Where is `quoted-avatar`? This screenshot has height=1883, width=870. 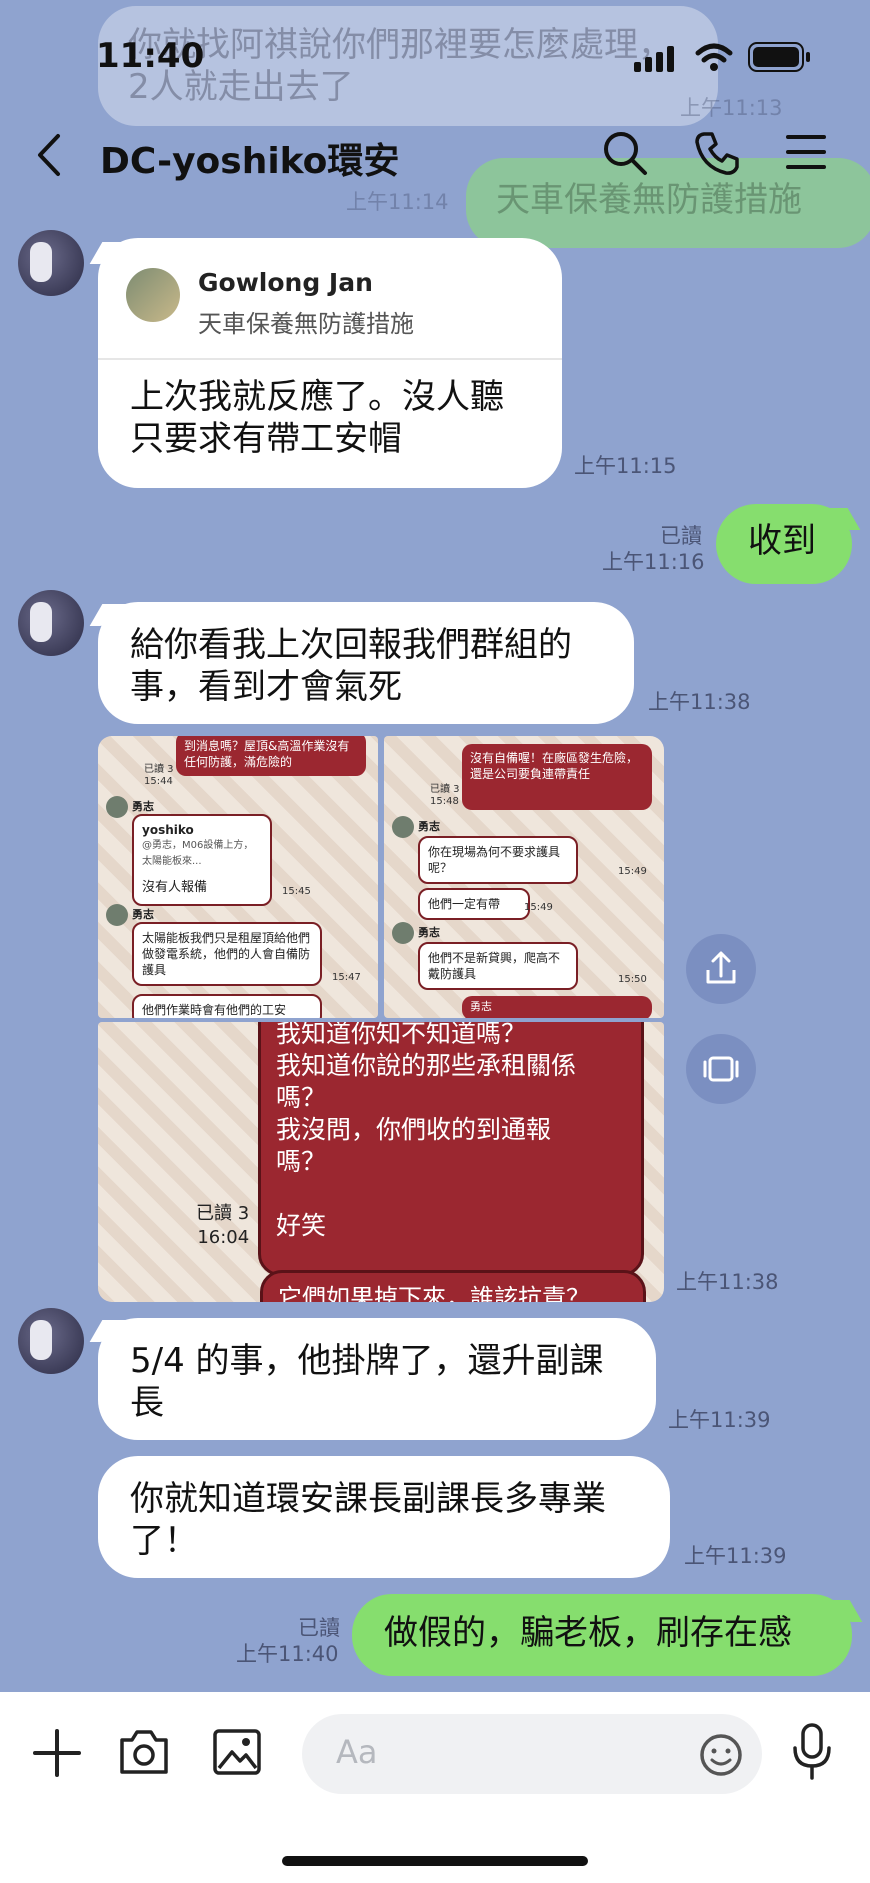
quoted-avatar is located at coordinates (153, 295).